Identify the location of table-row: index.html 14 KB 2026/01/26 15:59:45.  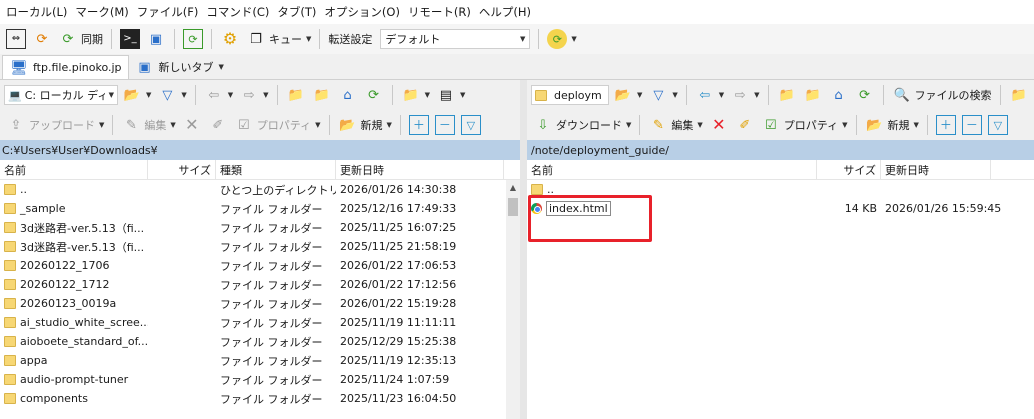
(780, 208).